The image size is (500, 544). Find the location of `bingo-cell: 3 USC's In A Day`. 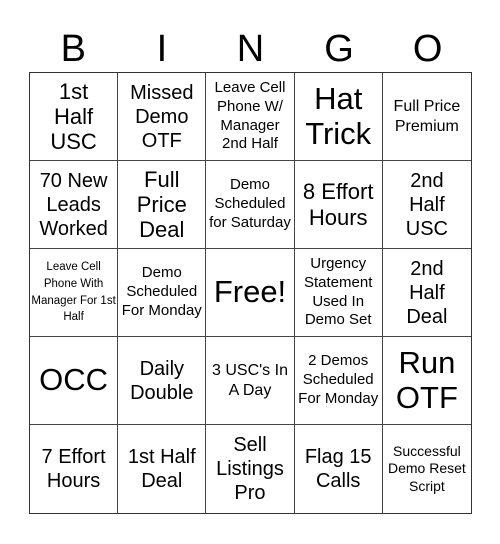

bingo-cell: 3 USC's In A Day is located at coordinates (250, 381).